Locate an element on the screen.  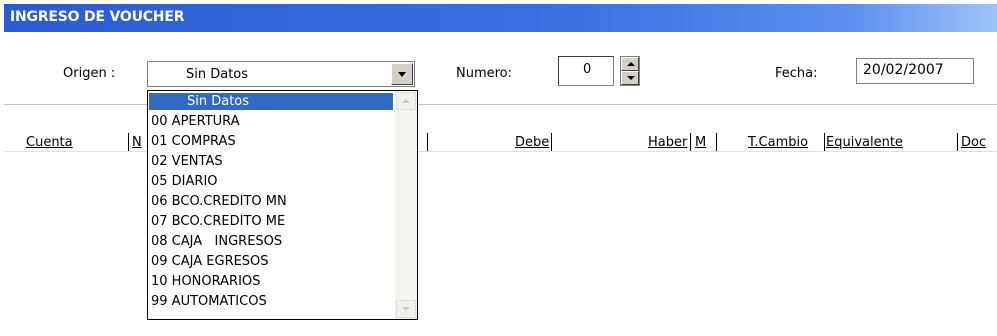
dropdown-item: 05 DIARIO is located at coordinates (271, 181).